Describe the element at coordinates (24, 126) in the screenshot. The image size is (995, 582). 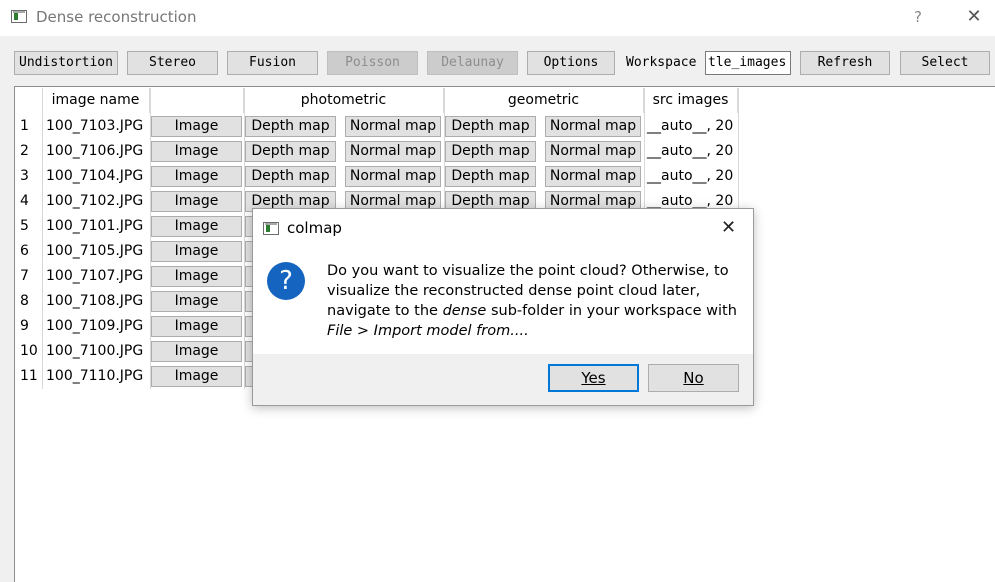
I see `row-number: 1` at that location.